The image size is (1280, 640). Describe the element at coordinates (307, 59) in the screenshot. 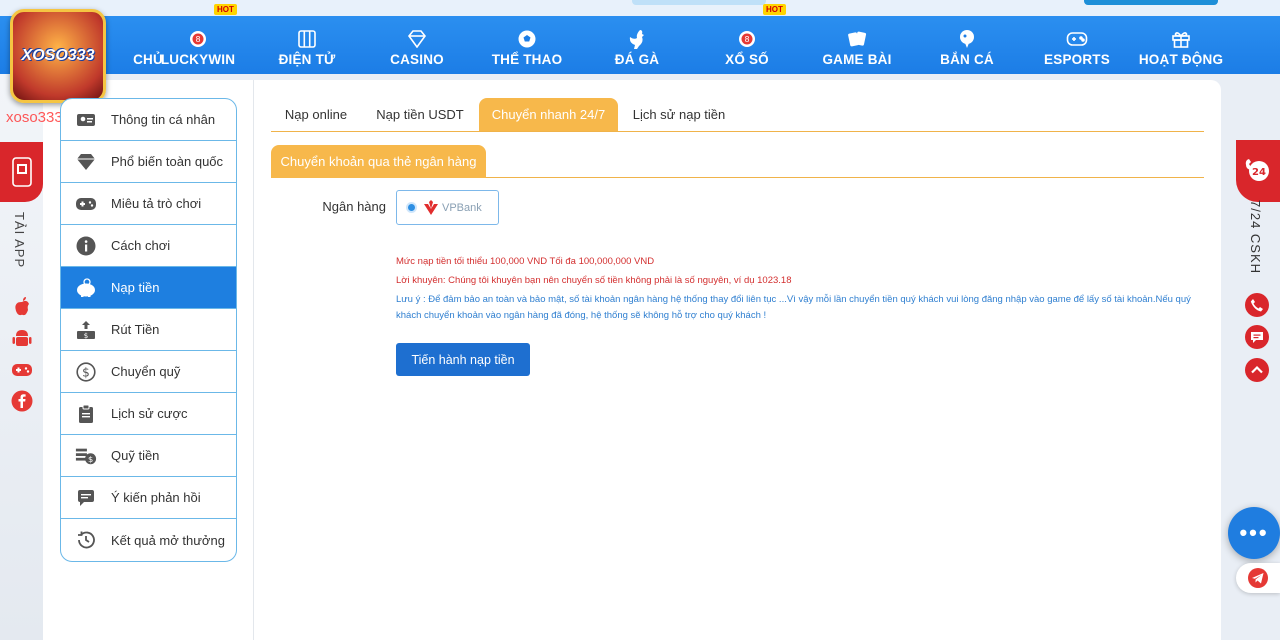

I see `nav-label: ĐIỆN TỬ` at that location.